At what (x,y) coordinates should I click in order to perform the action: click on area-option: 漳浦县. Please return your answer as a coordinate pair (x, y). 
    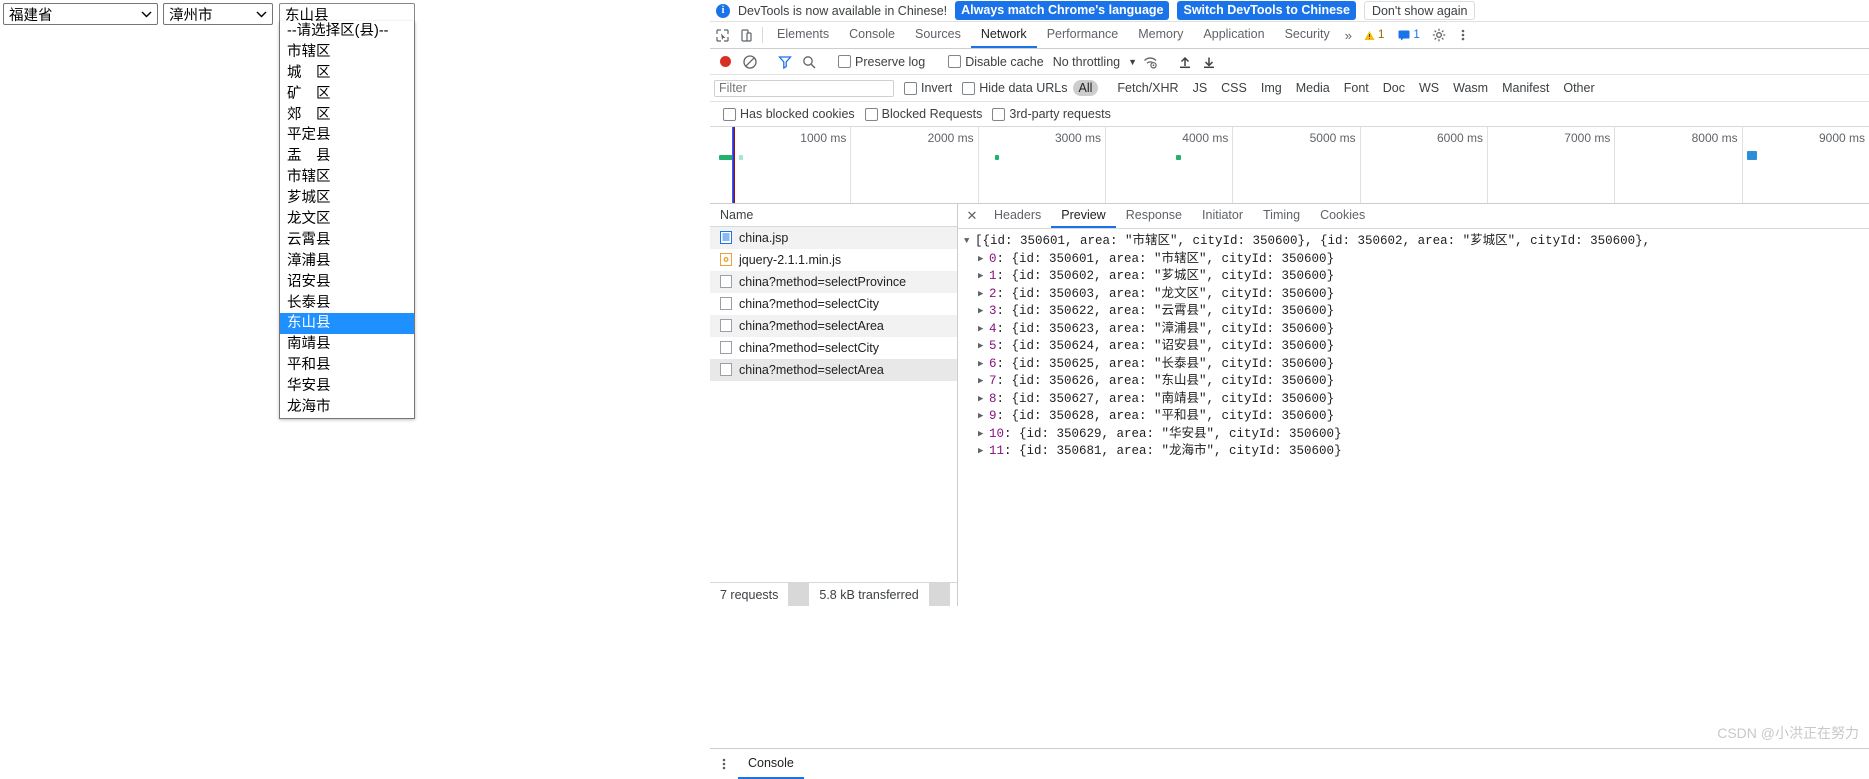
    Looking at the image, I should click on (347, 261).